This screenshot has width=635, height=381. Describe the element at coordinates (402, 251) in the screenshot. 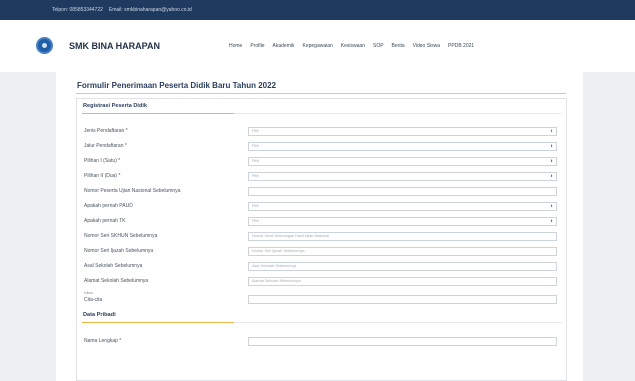

I see `input-nomor-ijazah: Nomor Seri Ijazah Sebelumnya` at that location.